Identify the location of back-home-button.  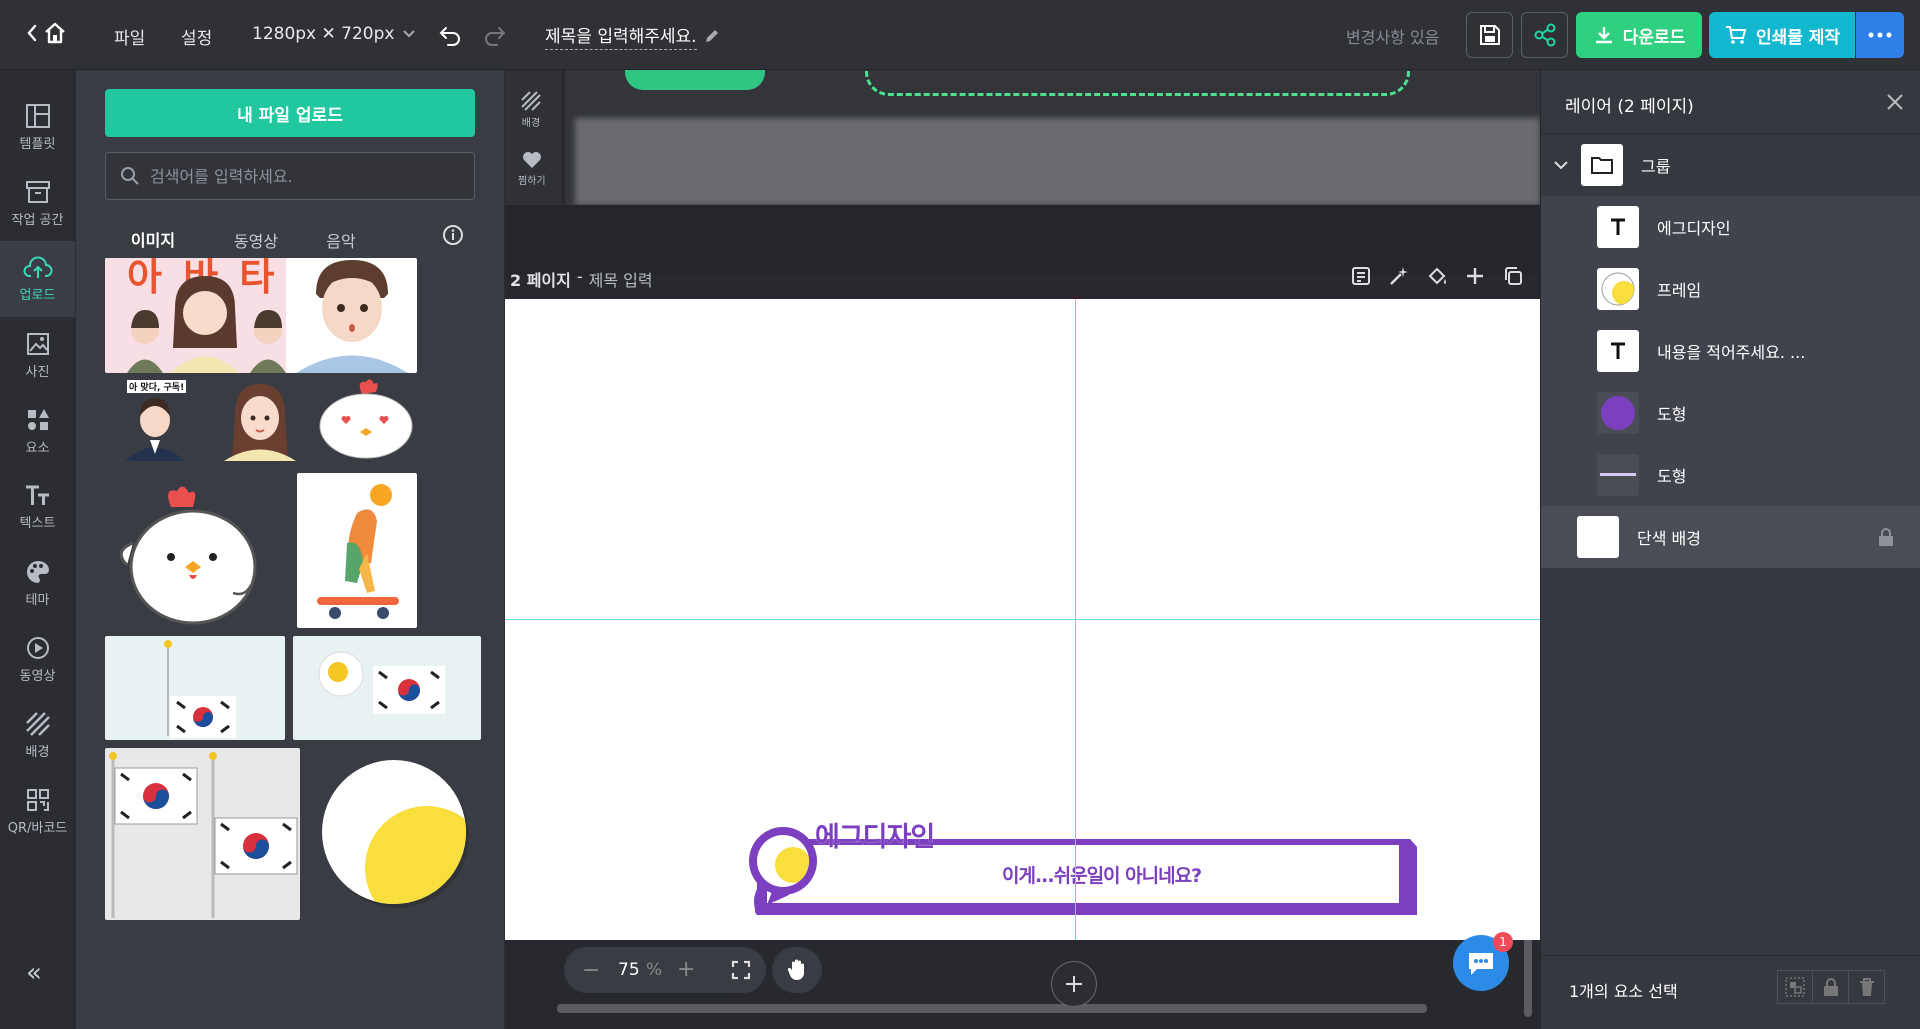
(47, 33).